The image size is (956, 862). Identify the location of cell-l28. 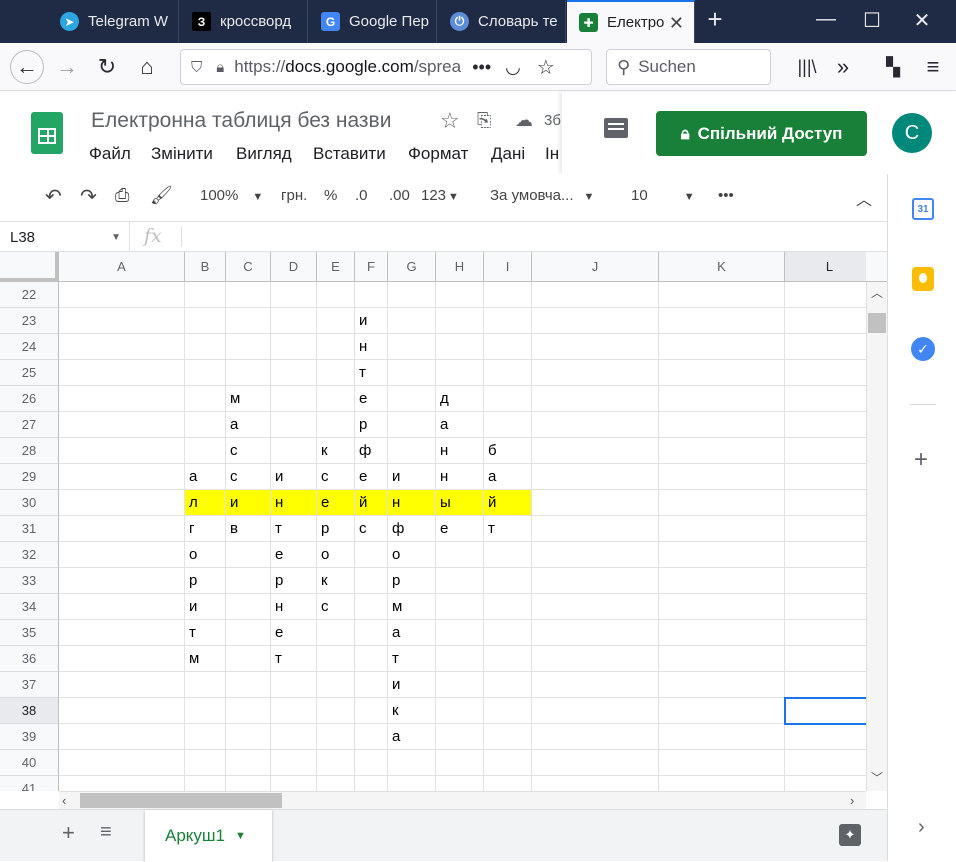
(825, 451).